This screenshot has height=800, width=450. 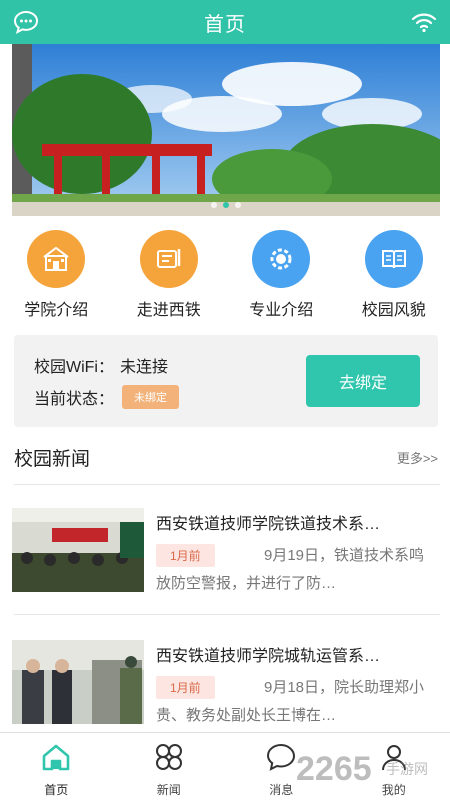 I want to click on wifi-status-card: 校园WiFi： 未连接 当前状态： 未绑定 去绑定, so click(x=226, y=381).